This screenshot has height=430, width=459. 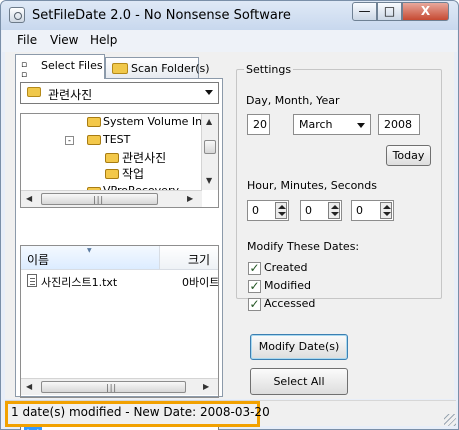 I want to click on month-value: March, so click(x=316, y=124).